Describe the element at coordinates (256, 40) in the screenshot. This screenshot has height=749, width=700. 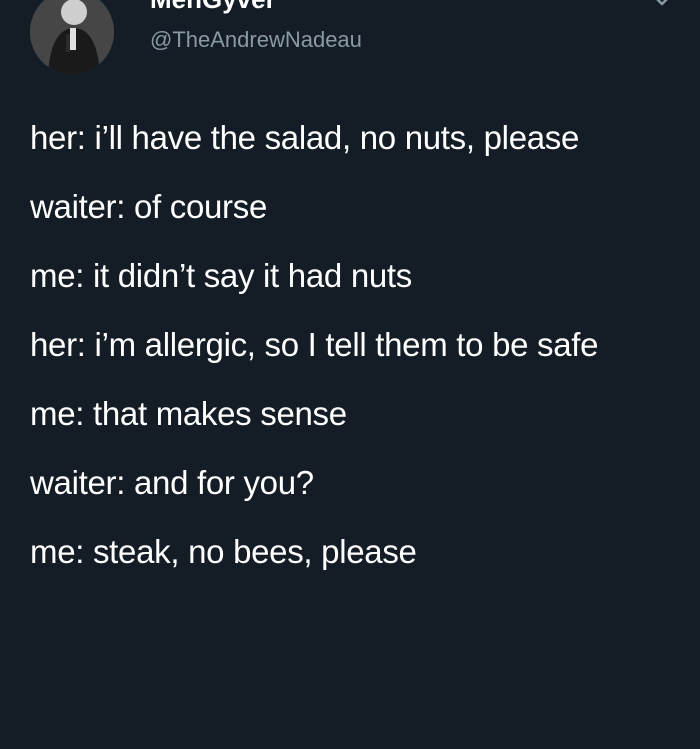
I see `user-handle: @TheAndrewNadeau` at that location.